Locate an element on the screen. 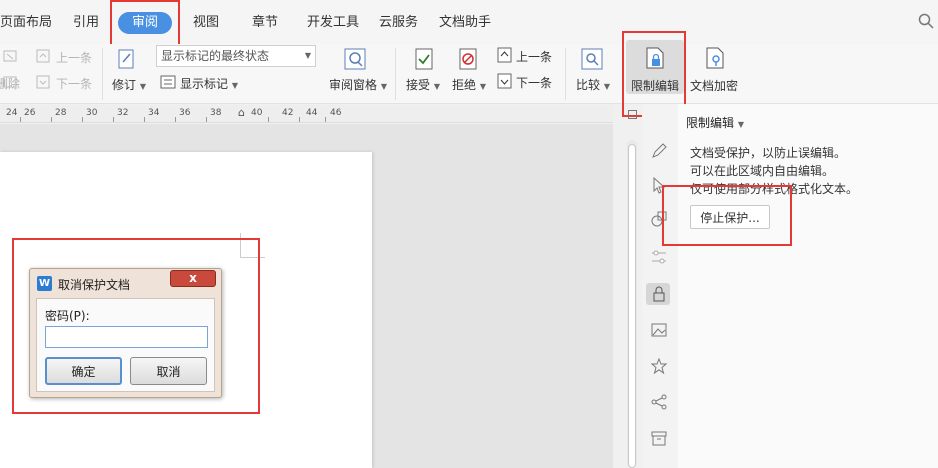 The height and width of the screenshot is (468, 938). review-pane-label: 审阅窗格 is located at coordinates (353, 85).